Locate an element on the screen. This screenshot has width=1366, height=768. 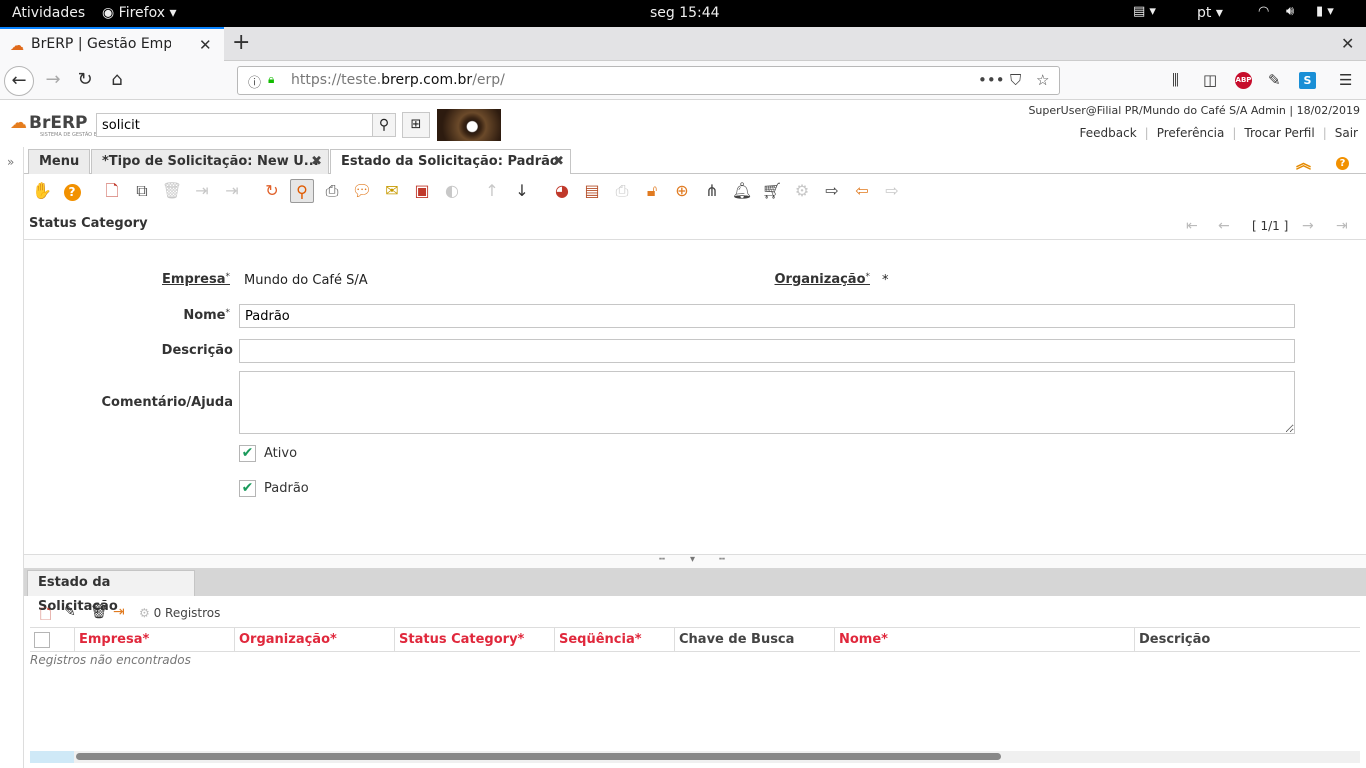
lock-icon: 🔒︎ is located at coordinates (271, 79).